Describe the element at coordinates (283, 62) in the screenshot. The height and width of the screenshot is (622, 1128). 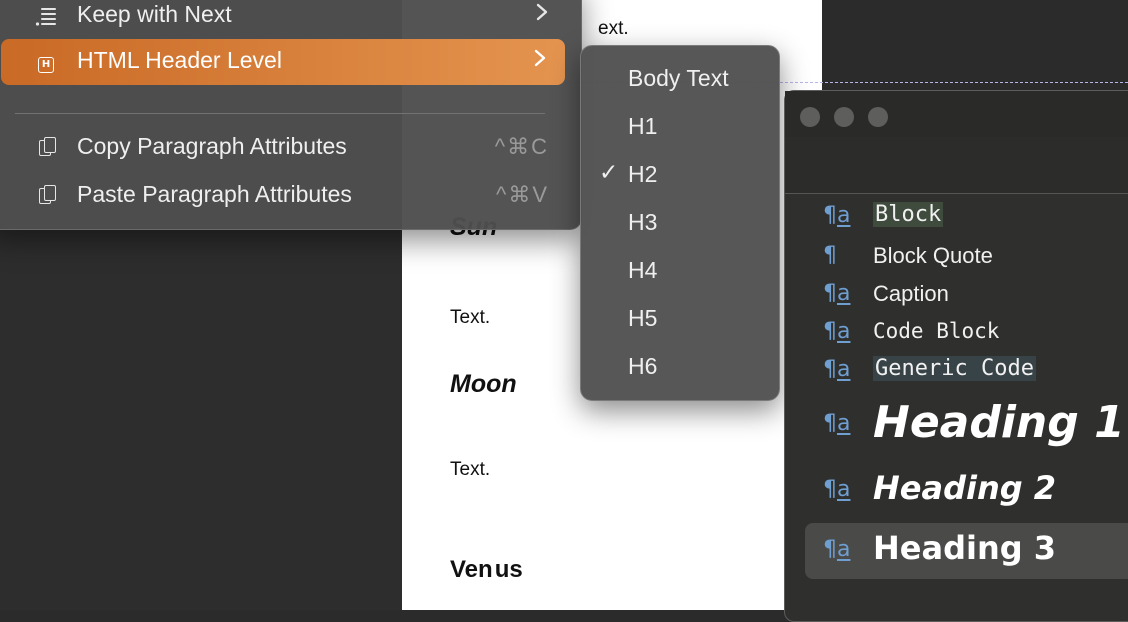
I see `menu-item-html-header-level: H HTML Header Level` at that location.